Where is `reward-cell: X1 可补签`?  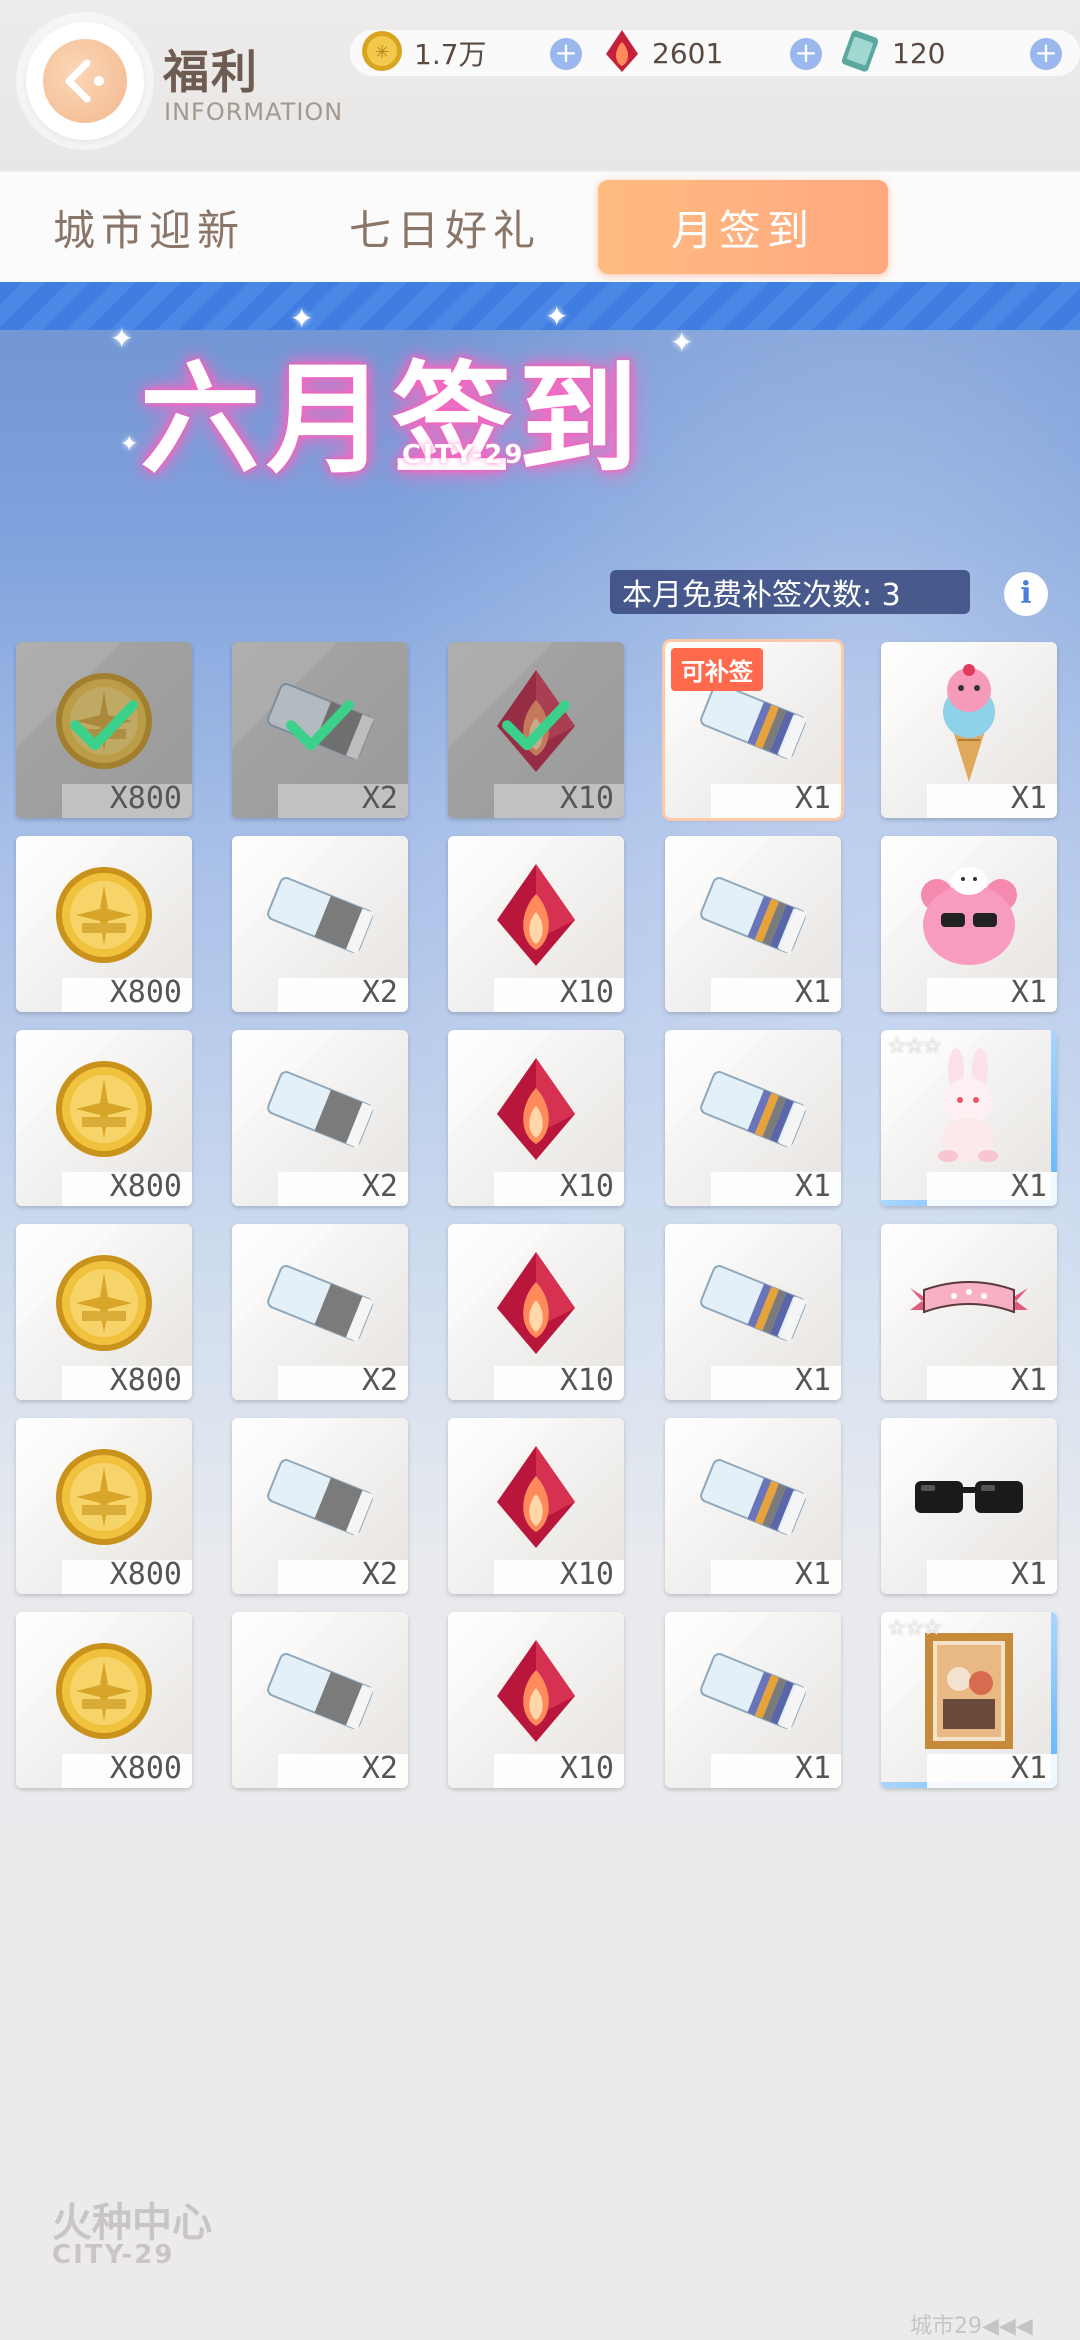 reward-cell: X1 可补签 is located at coordinates (753, 730).